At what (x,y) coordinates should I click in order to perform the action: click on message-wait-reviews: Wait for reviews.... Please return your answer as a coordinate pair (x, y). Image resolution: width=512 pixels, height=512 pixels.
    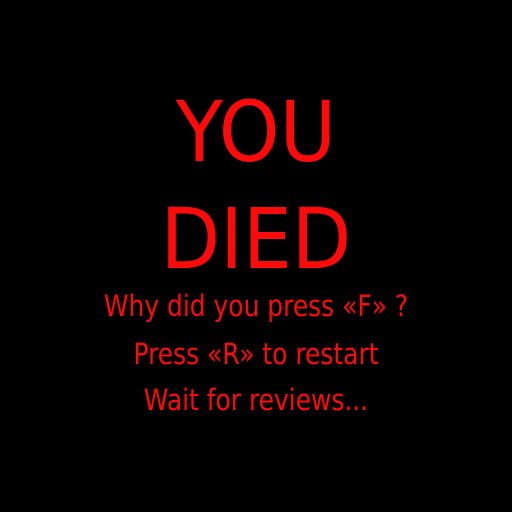
    Looking at the image, I should click on (256, 400).